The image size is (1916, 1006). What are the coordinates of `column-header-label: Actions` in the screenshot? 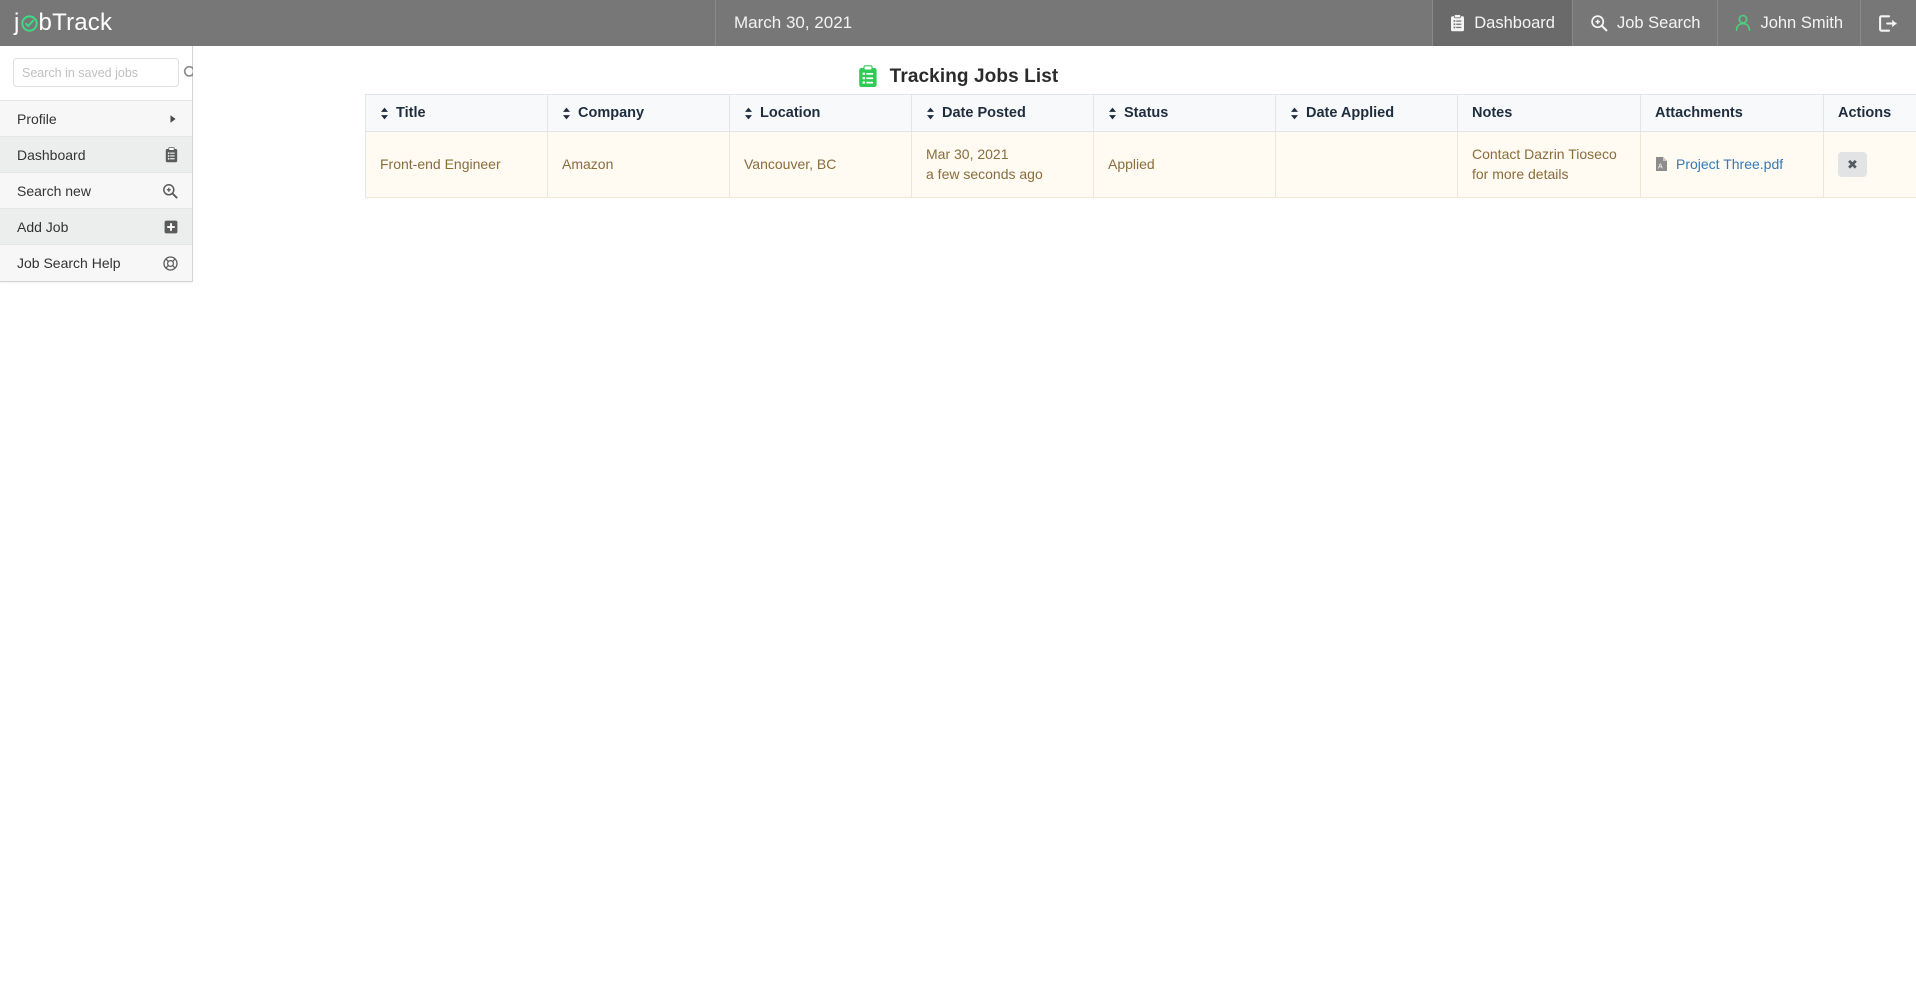 It's located at (1865, 113).